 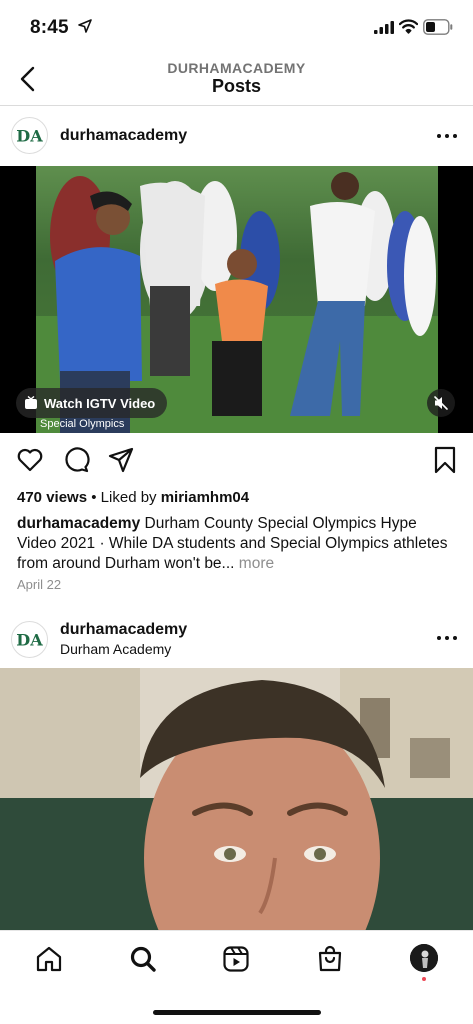 What do you see at coordinates (85, 26) in the screenshot?
I see `location-arrow-icon` at bounding box center [85, 26].